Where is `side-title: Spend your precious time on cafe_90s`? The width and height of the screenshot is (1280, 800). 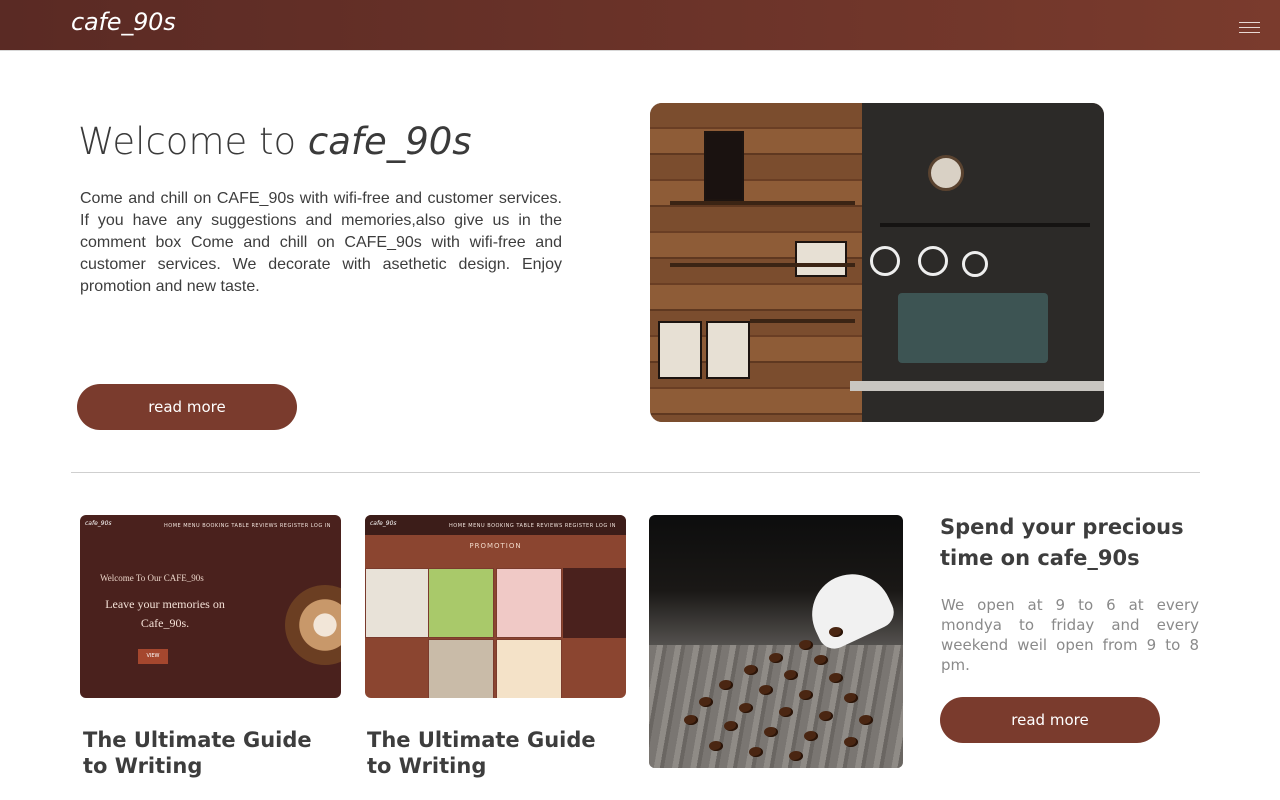 side-title: Spend your precious time on cafe_90s is located at coordinates (1062, 542).